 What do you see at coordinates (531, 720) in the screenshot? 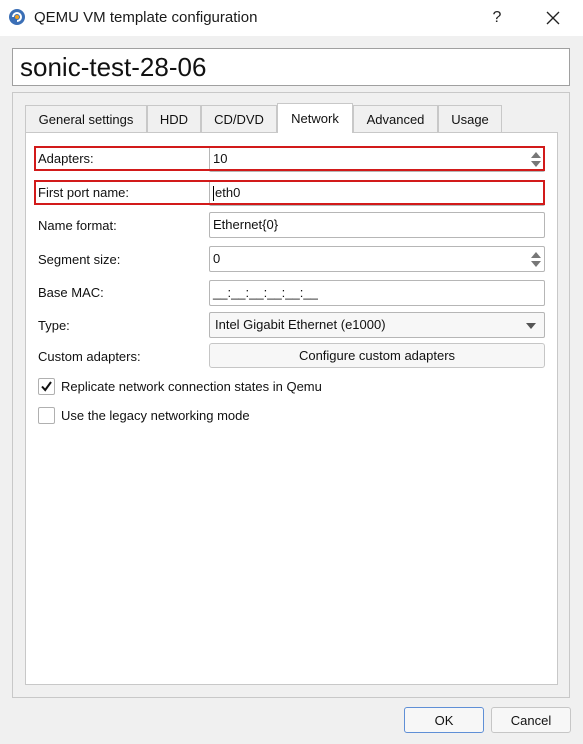
I see `cancel-button: Cancel` at bounding box center [531, 720].